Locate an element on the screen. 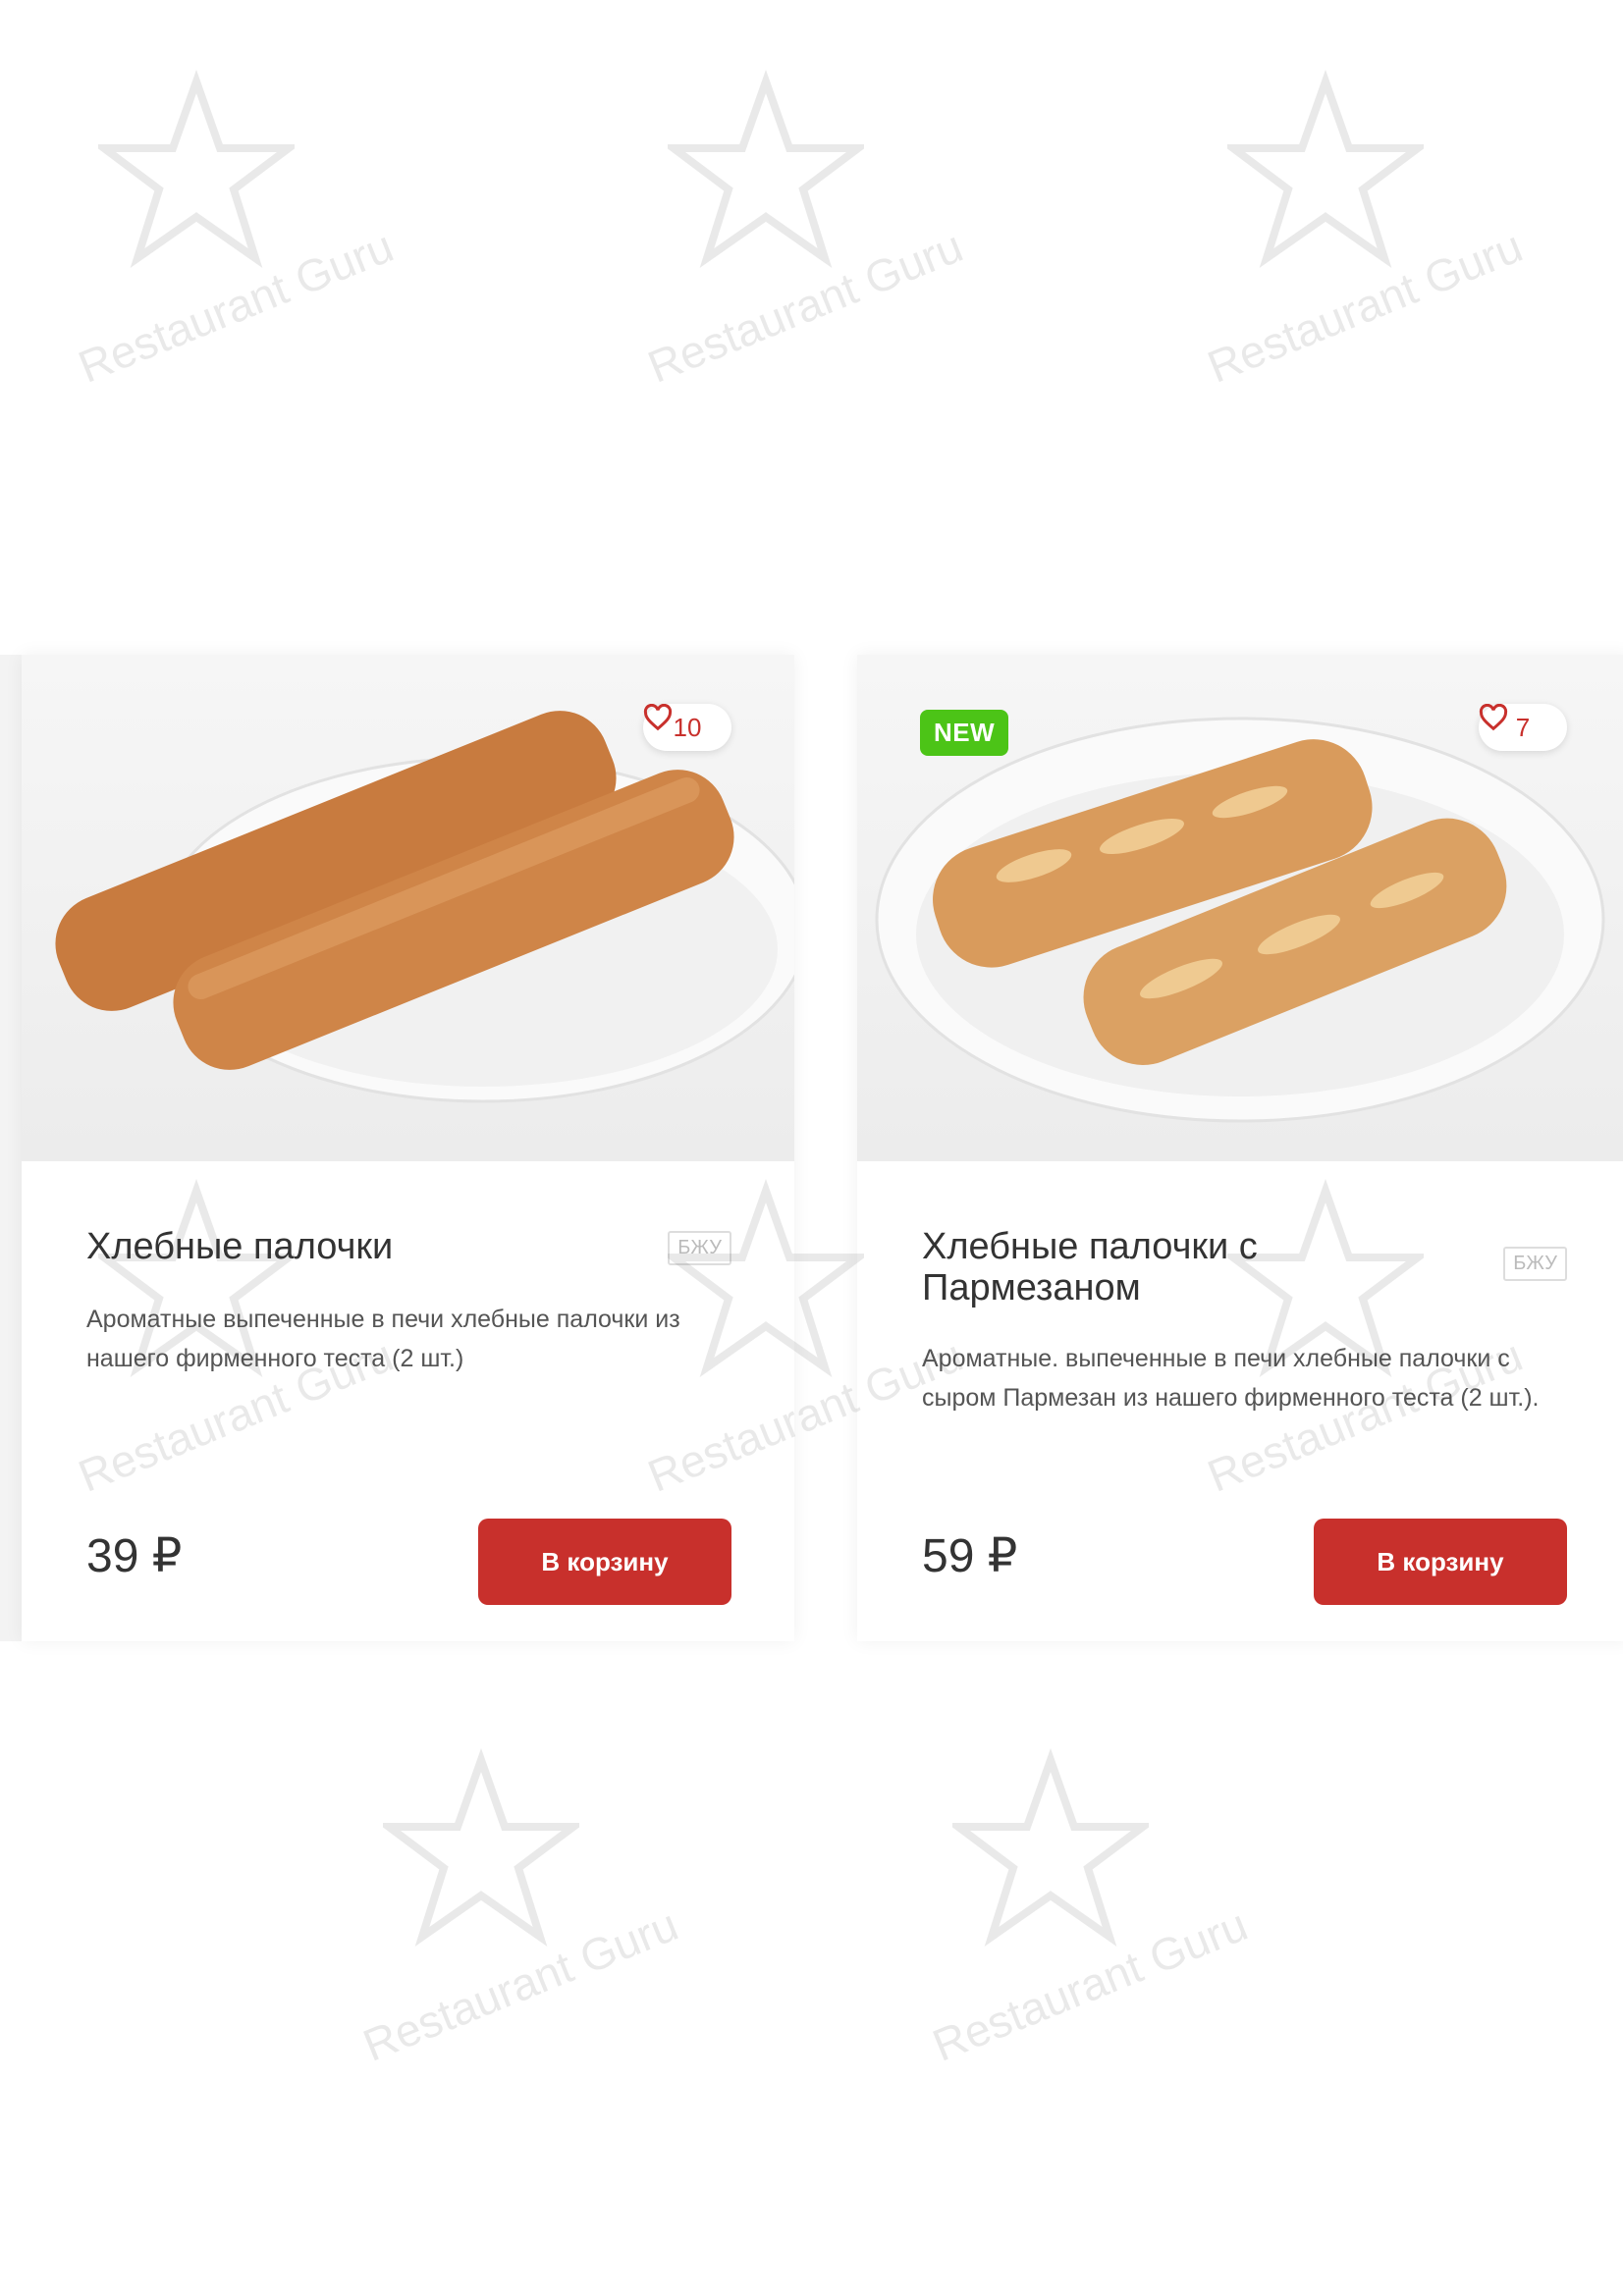  product-photo: 10 is located at coordinates (408, 908).